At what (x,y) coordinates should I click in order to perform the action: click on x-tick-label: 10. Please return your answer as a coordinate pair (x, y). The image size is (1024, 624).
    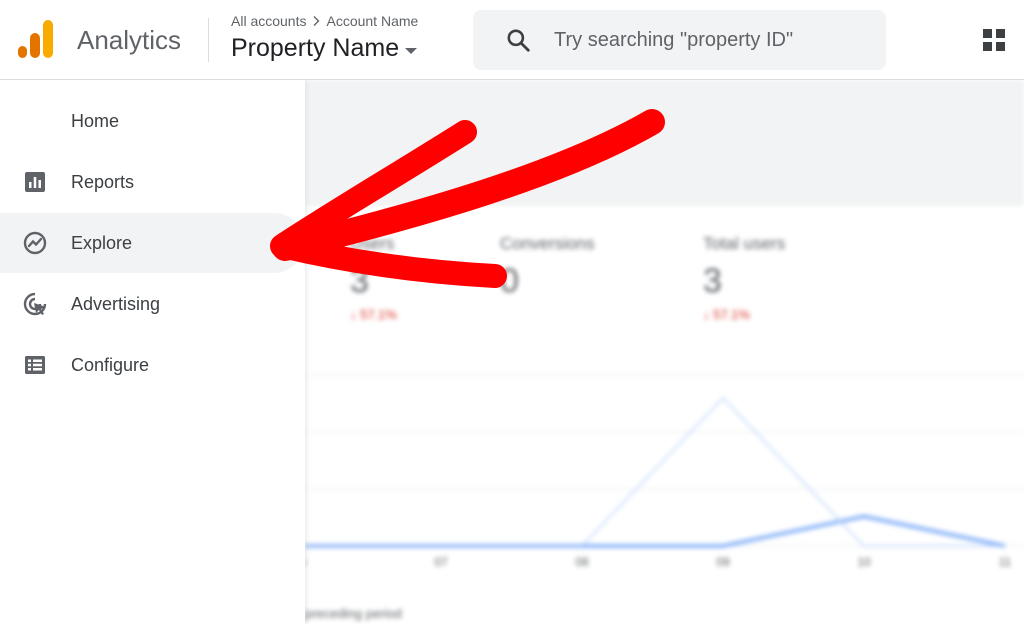
    Looking at the image, I should click on (864, 562).